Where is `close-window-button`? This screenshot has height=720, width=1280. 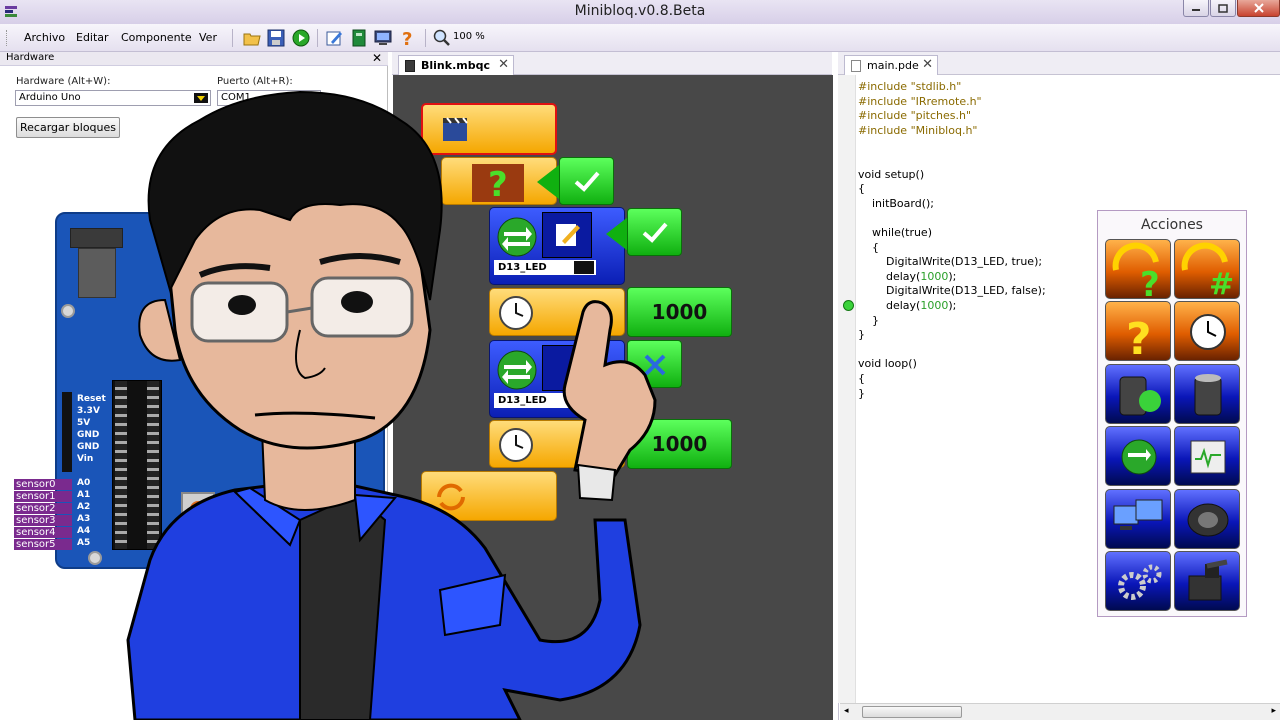 close-window-button is located at coordinates (1258, 8).